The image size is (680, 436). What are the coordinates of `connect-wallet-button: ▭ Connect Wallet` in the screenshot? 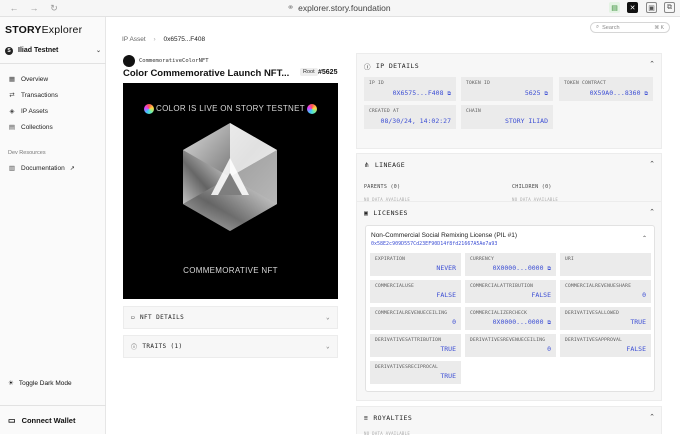 It's located at (53, 419).